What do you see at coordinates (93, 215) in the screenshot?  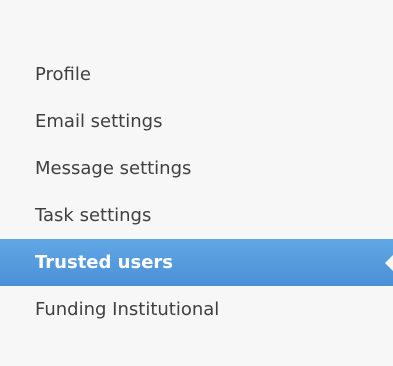 I see `nav-item-label: Task settings` at bounding box center [93, 215].